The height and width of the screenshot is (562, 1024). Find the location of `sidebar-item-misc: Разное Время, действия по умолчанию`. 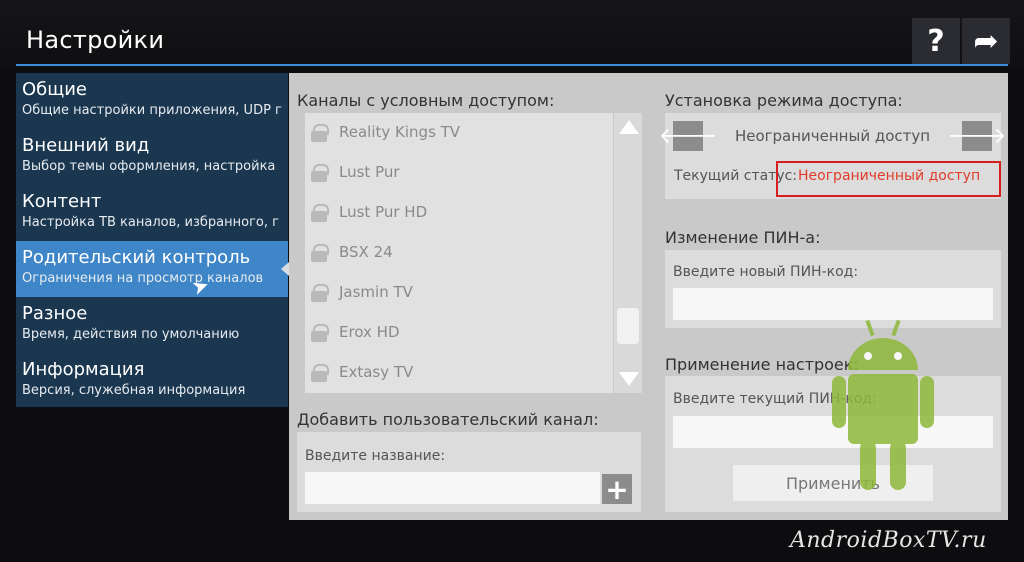

sidebar-item-misc: Разное Время, действия по умолчанию is located at coordinates (152, 325).